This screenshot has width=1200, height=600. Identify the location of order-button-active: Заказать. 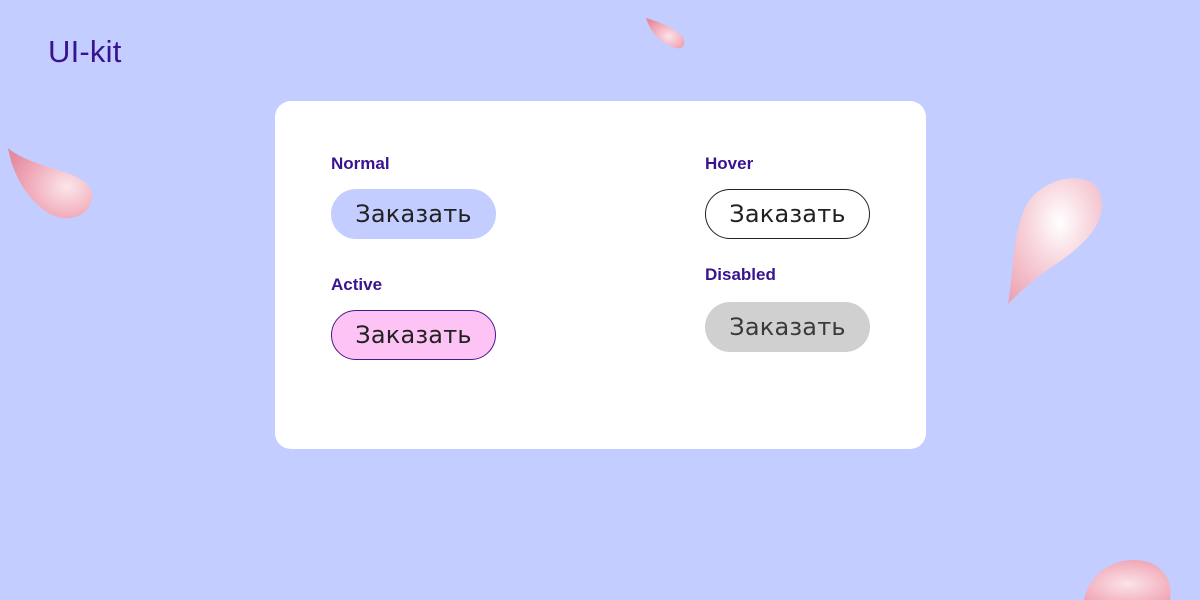
(413, 335).